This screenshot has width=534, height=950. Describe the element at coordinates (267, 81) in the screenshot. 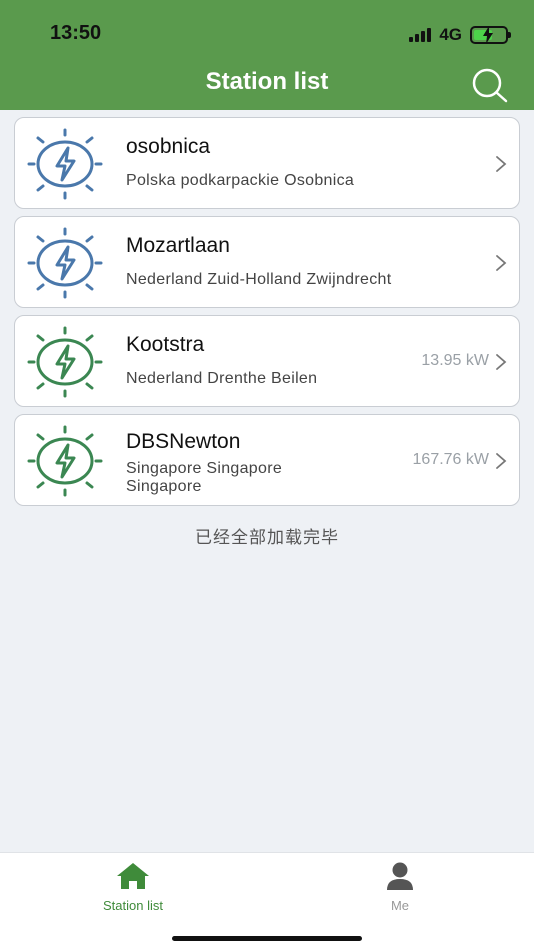

I see `page-title: Station list` at that location.